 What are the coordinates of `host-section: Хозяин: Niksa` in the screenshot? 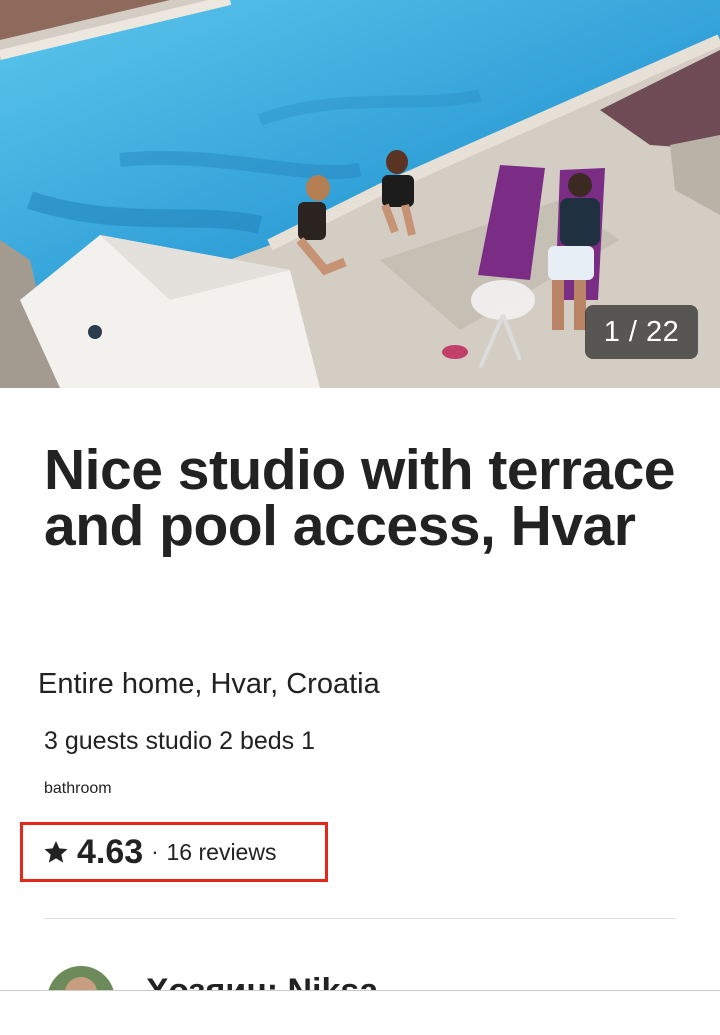 It's located at (360, 975).